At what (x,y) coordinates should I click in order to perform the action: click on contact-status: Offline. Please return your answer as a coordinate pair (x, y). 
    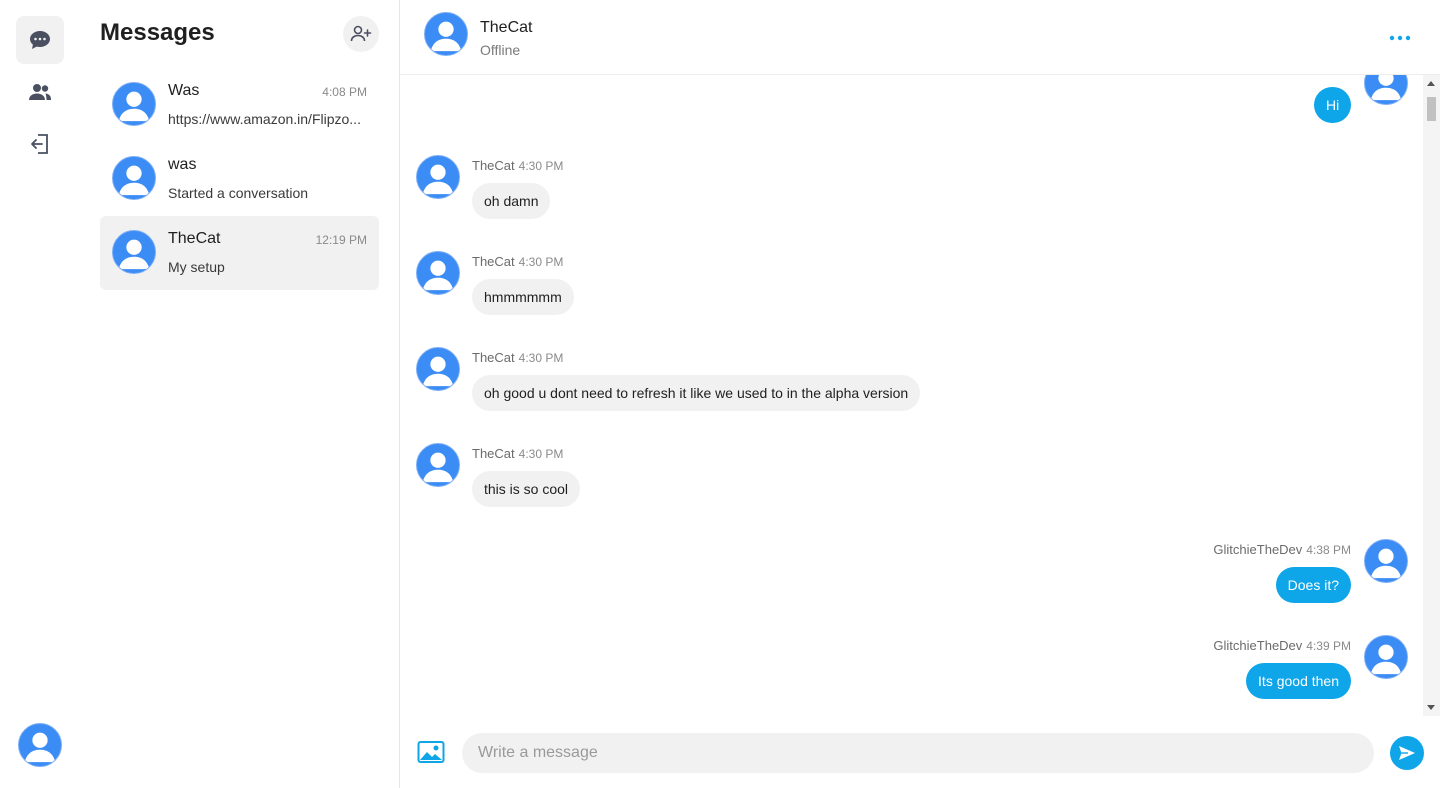
    Looking at the image, I should click on (500, 50).